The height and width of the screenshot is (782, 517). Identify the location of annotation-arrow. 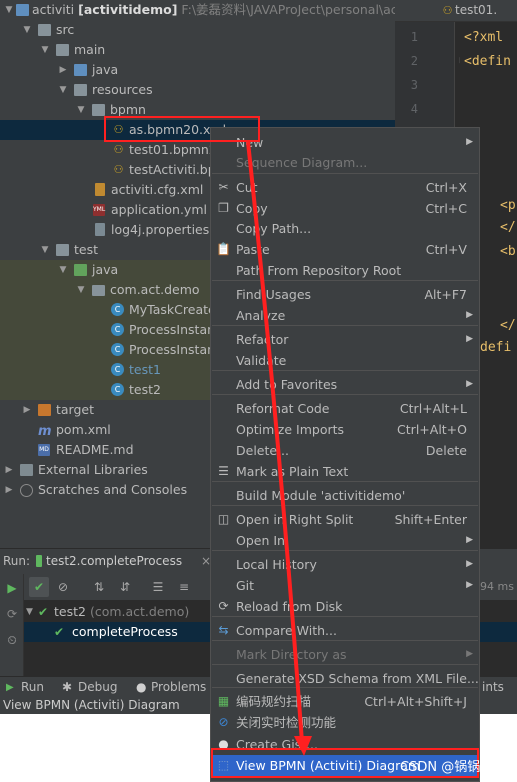
(279, 448).